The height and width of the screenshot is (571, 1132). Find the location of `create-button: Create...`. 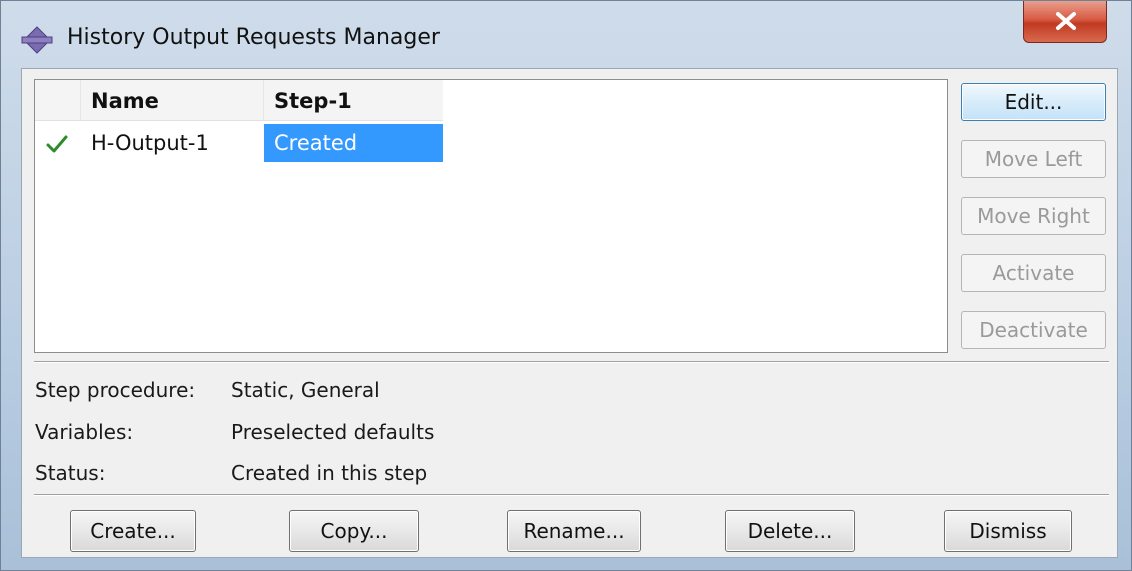

create-button: Create... is located at coordinates (133, 531).